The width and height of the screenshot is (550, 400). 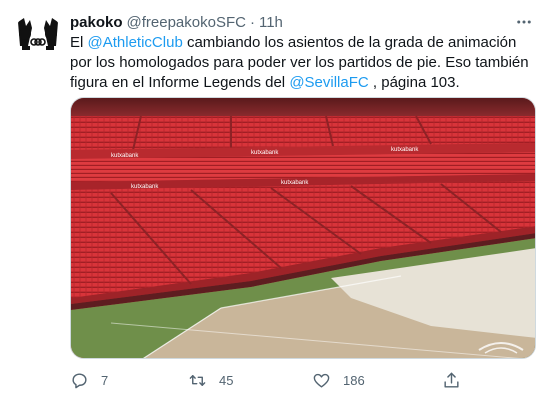 I want to click on like-button: 186, so click(x=338, y=380).